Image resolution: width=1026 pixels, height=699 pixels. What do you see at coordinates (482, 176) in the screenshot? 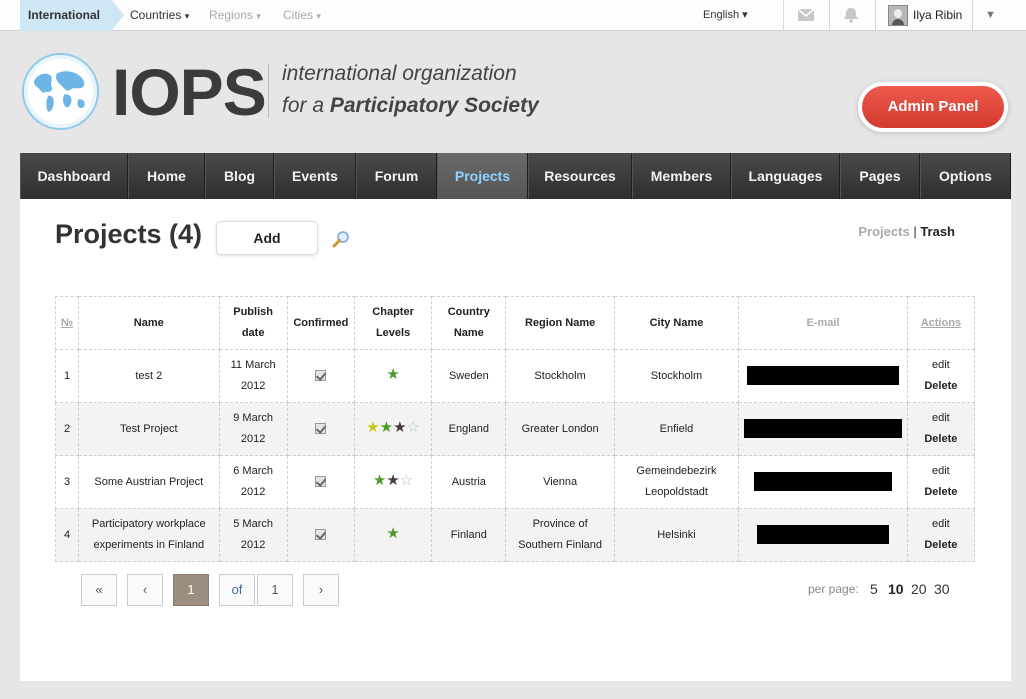
I see `nav-item-projects: Projects` at bounding box center [482, 176].